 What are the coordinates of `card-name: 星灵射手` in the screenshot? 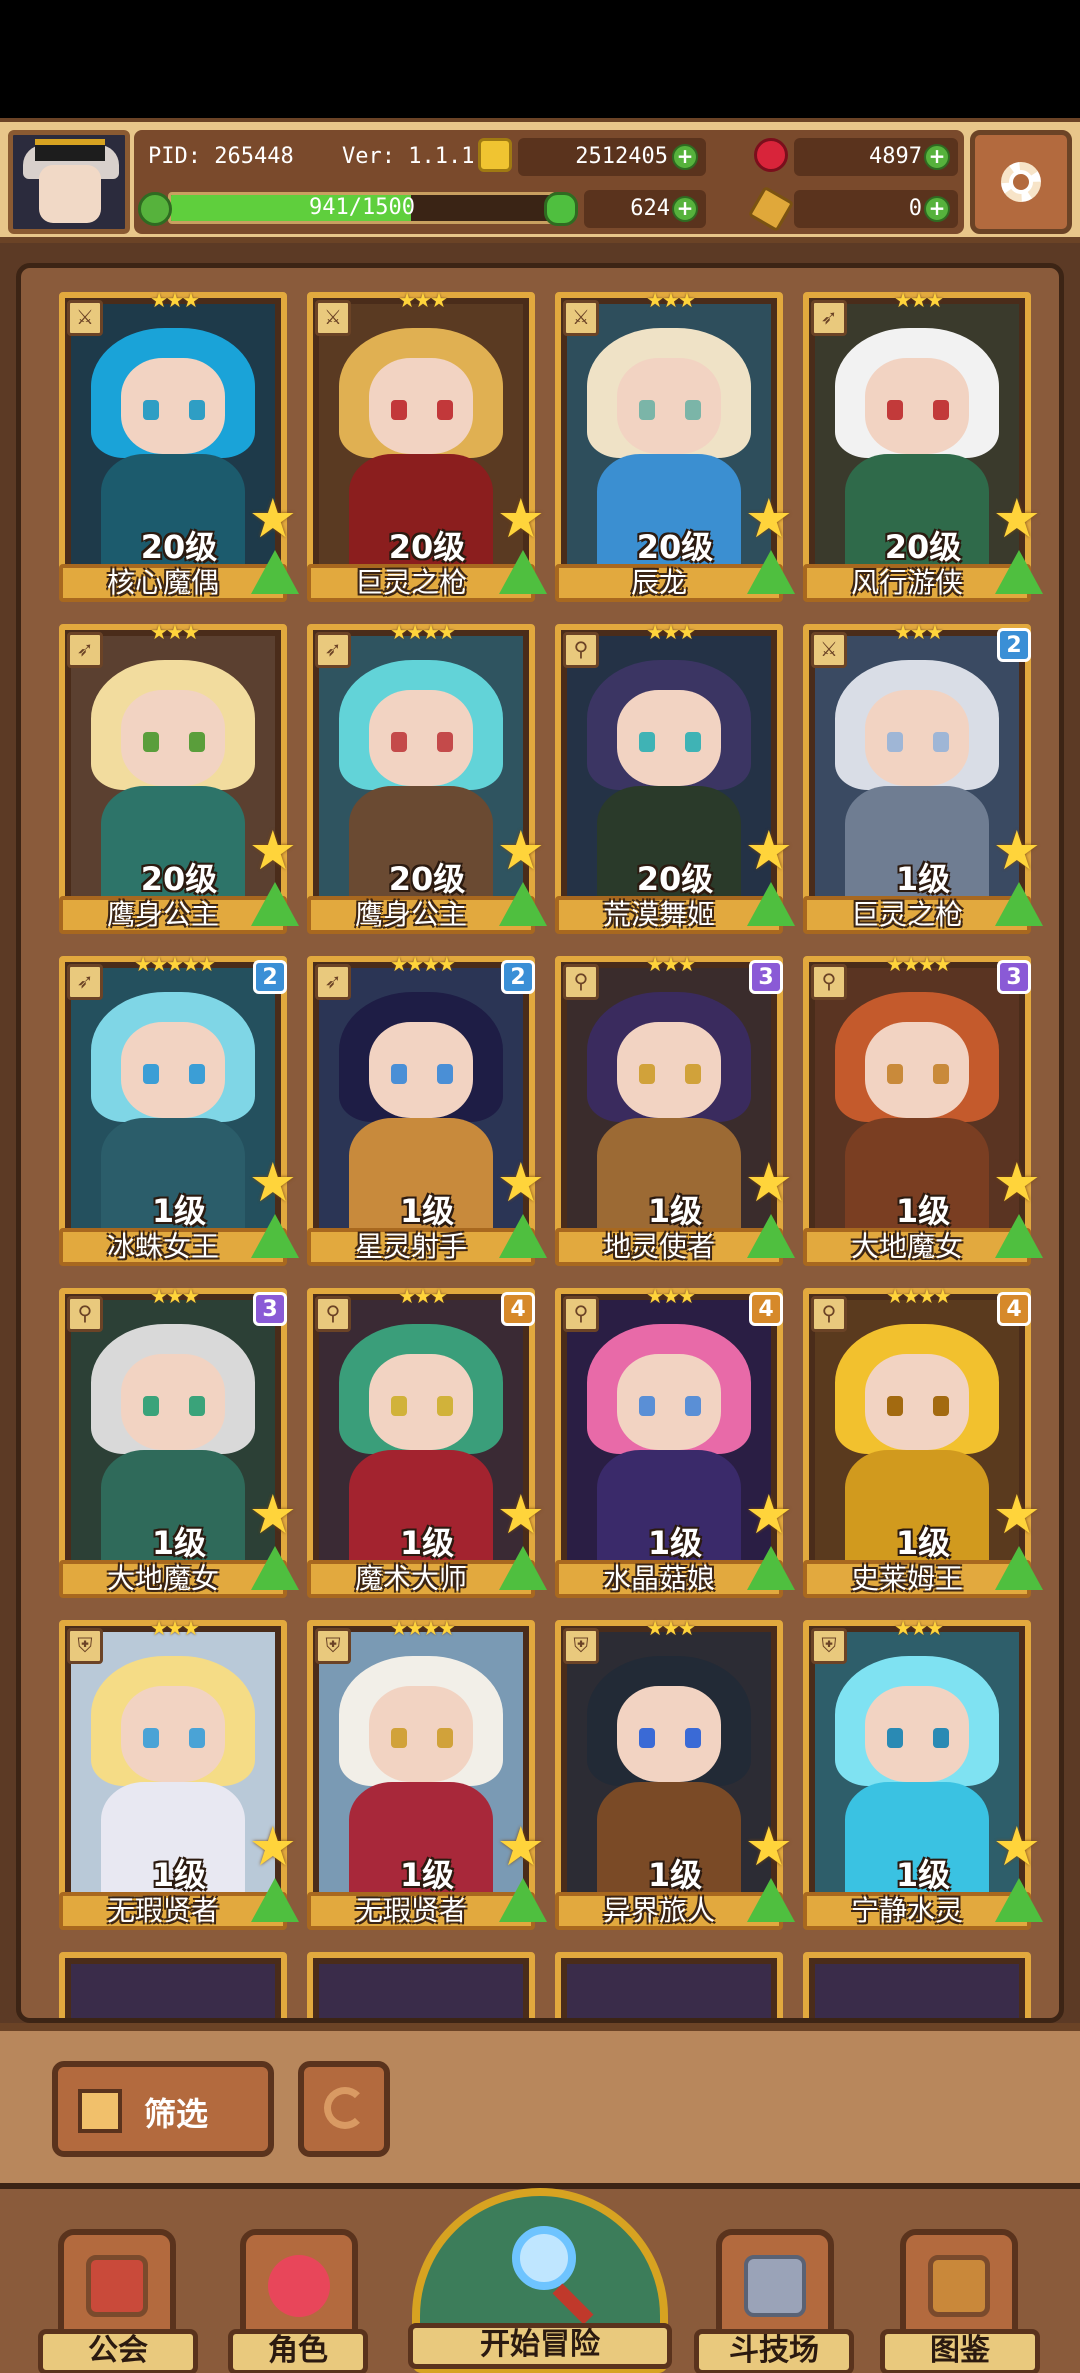 It's located at (410, 1246).